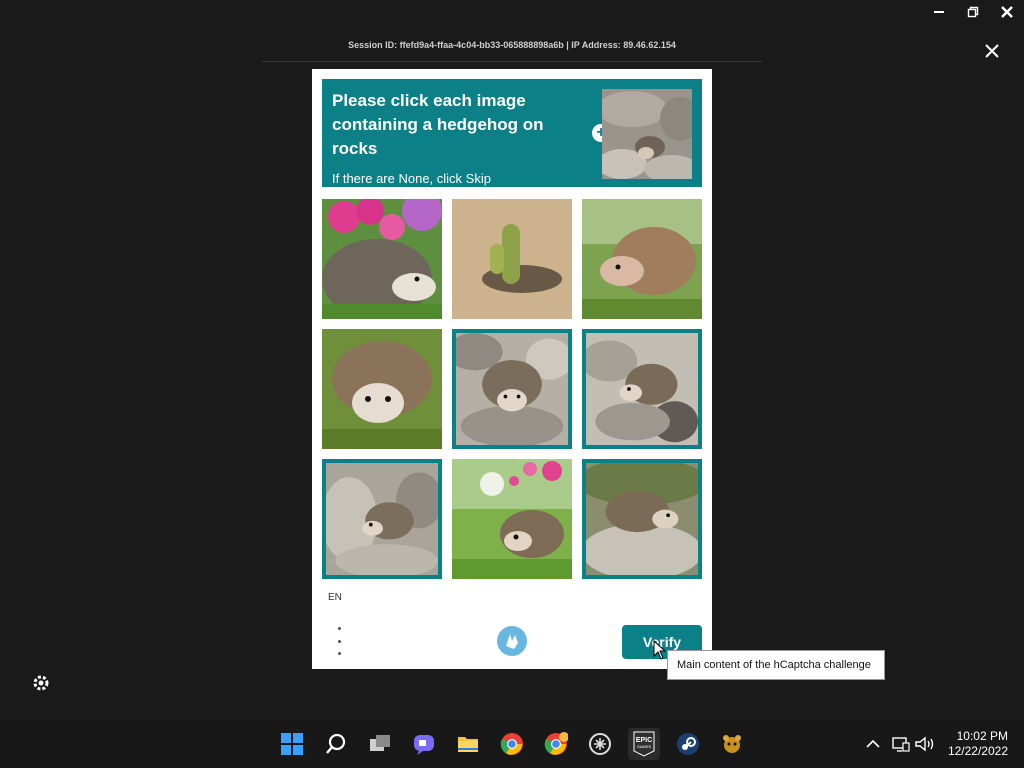 Image resolution: width=1024 pixels, height=768 pixels. I want to click on volume-button, so click(925, 744).